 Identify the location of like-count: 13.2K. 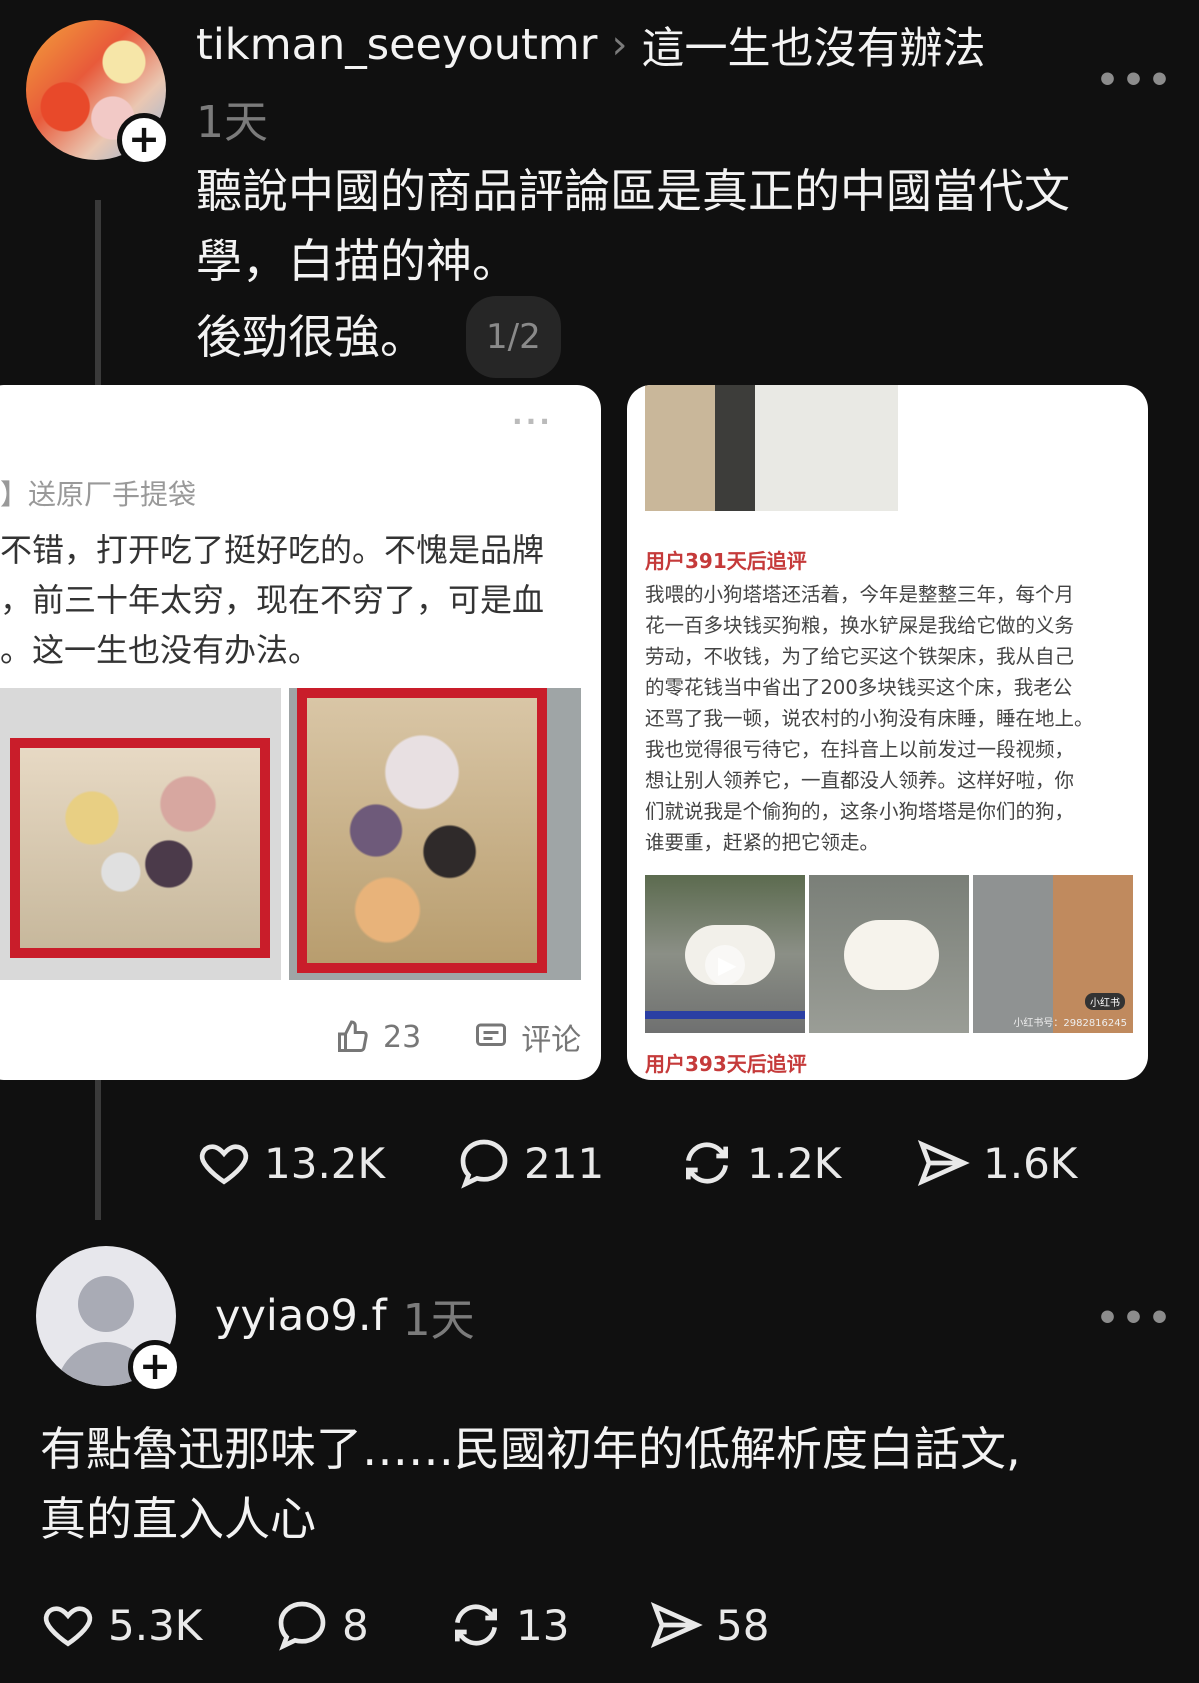
(325, 1163).